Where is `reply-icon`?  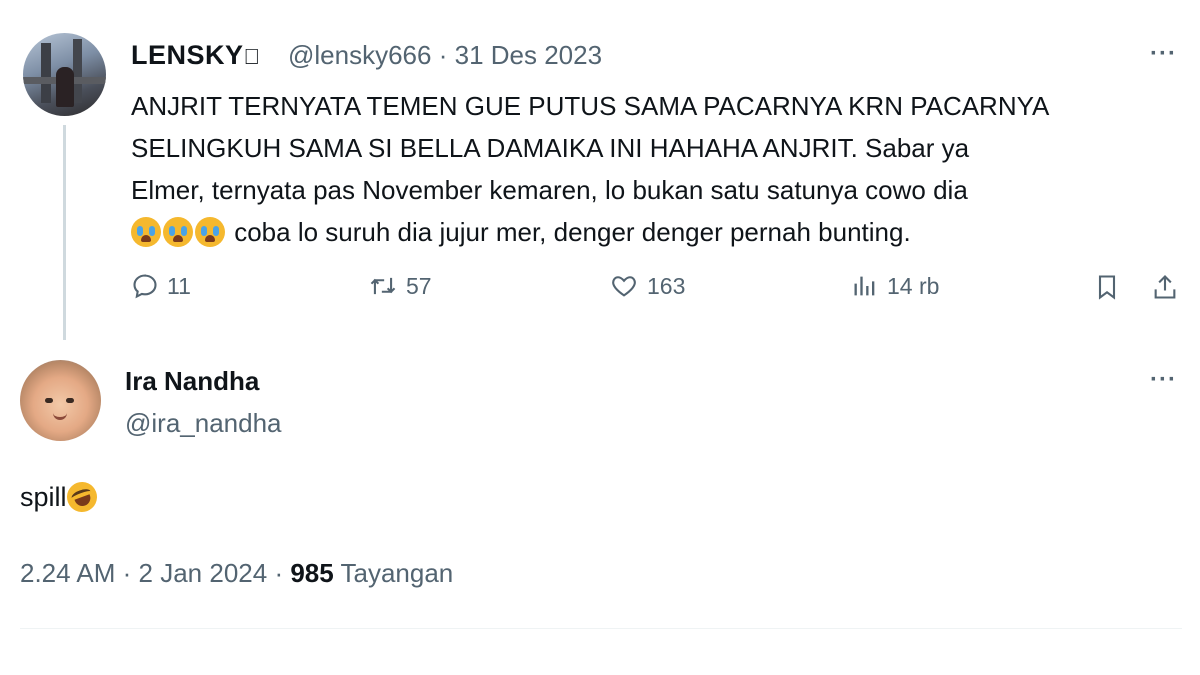
reply-icon is located at coordinates (145, 286).